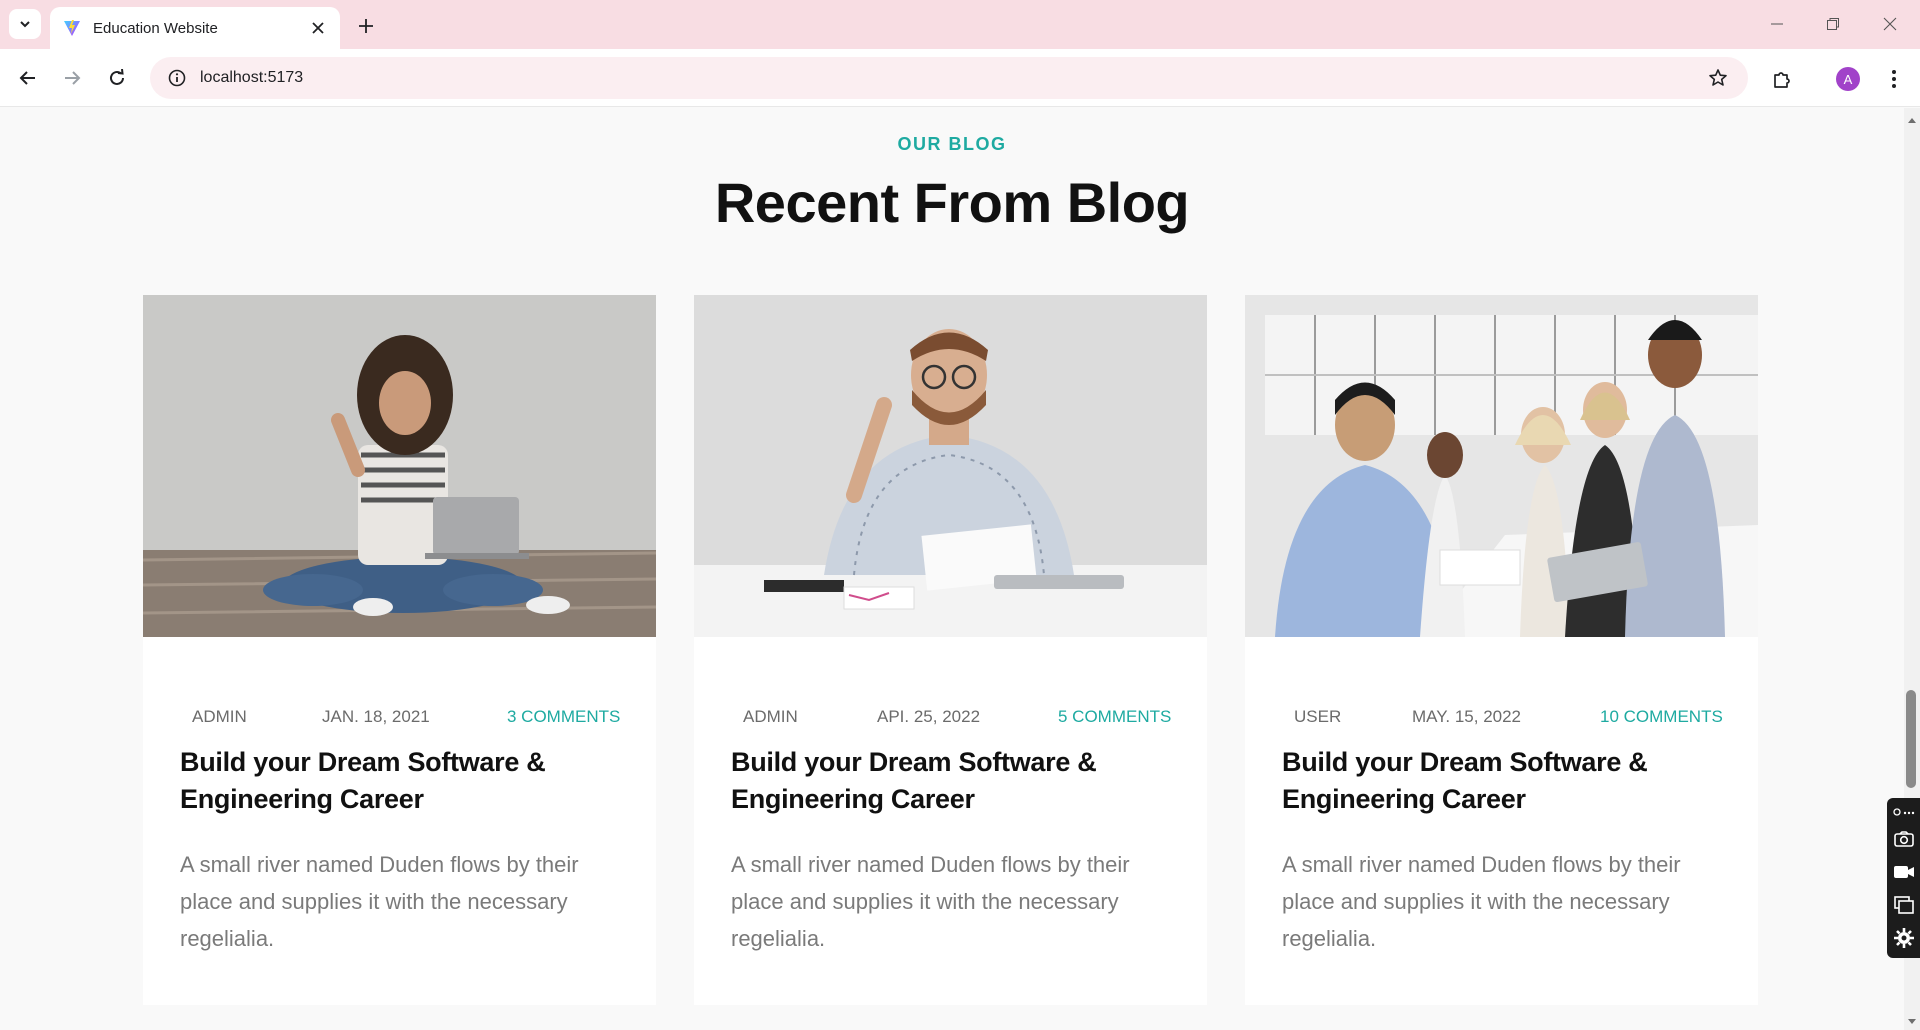  Describe the element at coordinates (177, 78) in the screenshot. I see `site-info-icon` at that location.